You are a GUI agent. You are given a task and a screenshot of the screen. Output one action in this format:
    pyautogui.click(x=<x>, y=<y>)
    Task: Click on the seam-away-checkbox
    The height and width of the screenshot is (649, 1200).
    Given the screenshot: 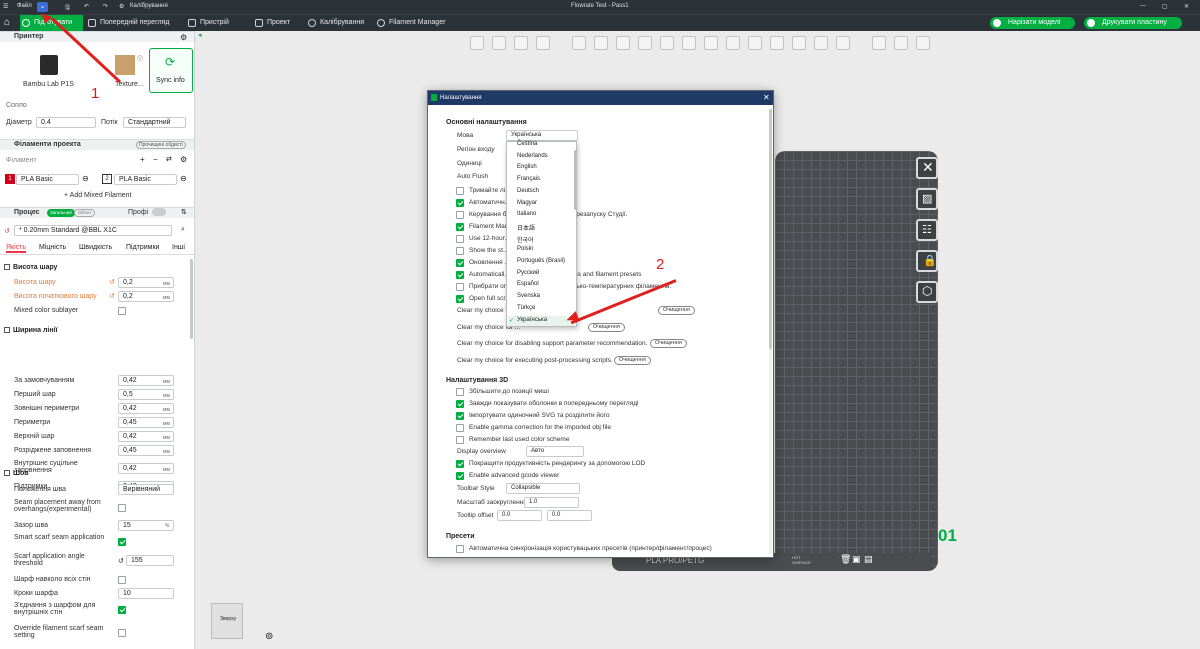 What is the action you would take?
    pyautogui.click(x=122, y=508)
    